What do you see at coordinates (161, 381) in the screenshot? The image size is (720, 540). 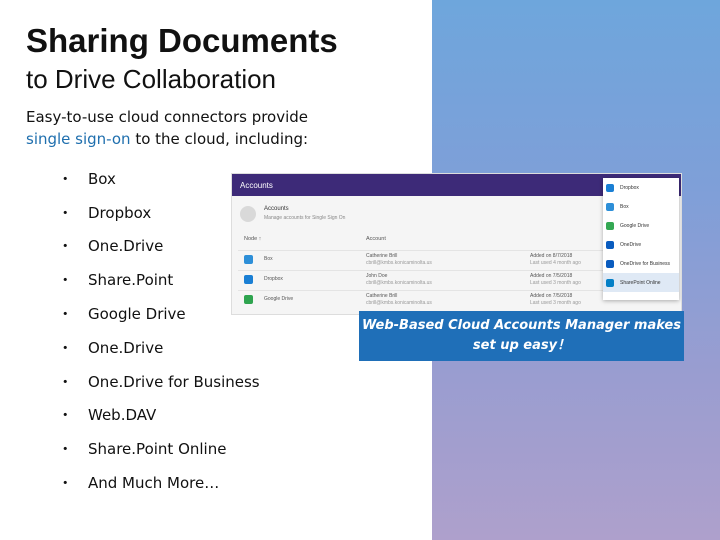 I see `list-item: • One.Drive for Business` at bounding box center [161, 381].